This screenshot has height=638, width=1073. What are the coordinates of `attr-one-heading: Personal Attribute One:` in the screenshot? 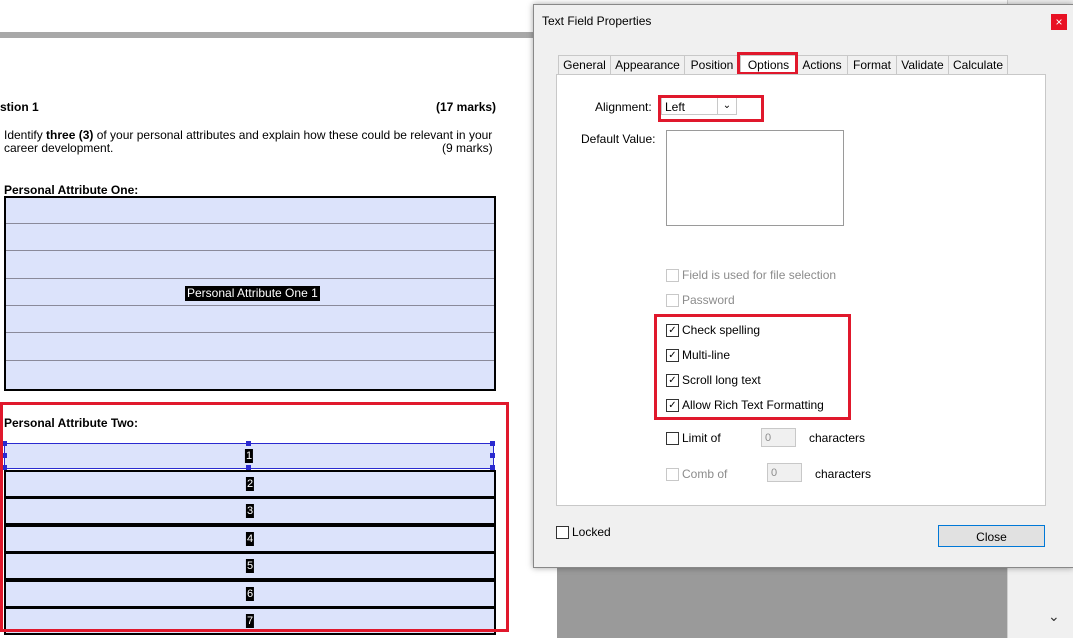 It's located at (71, 190).